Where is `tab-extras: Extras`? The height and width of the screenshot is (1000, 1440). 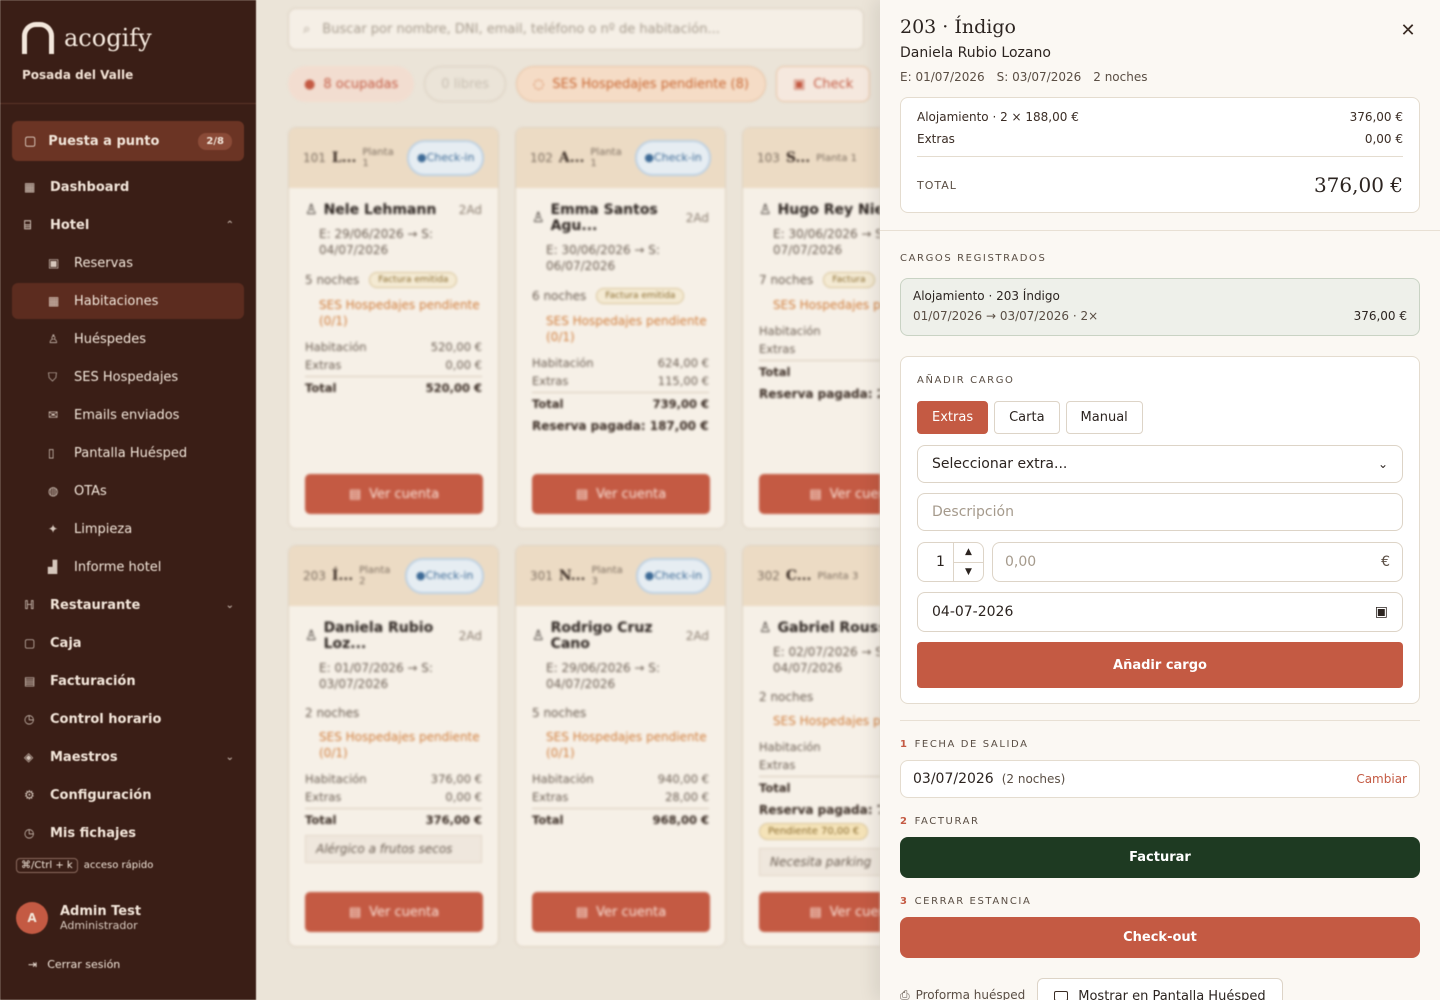 tab-extras: Extras is located at coordinates (953, 417).